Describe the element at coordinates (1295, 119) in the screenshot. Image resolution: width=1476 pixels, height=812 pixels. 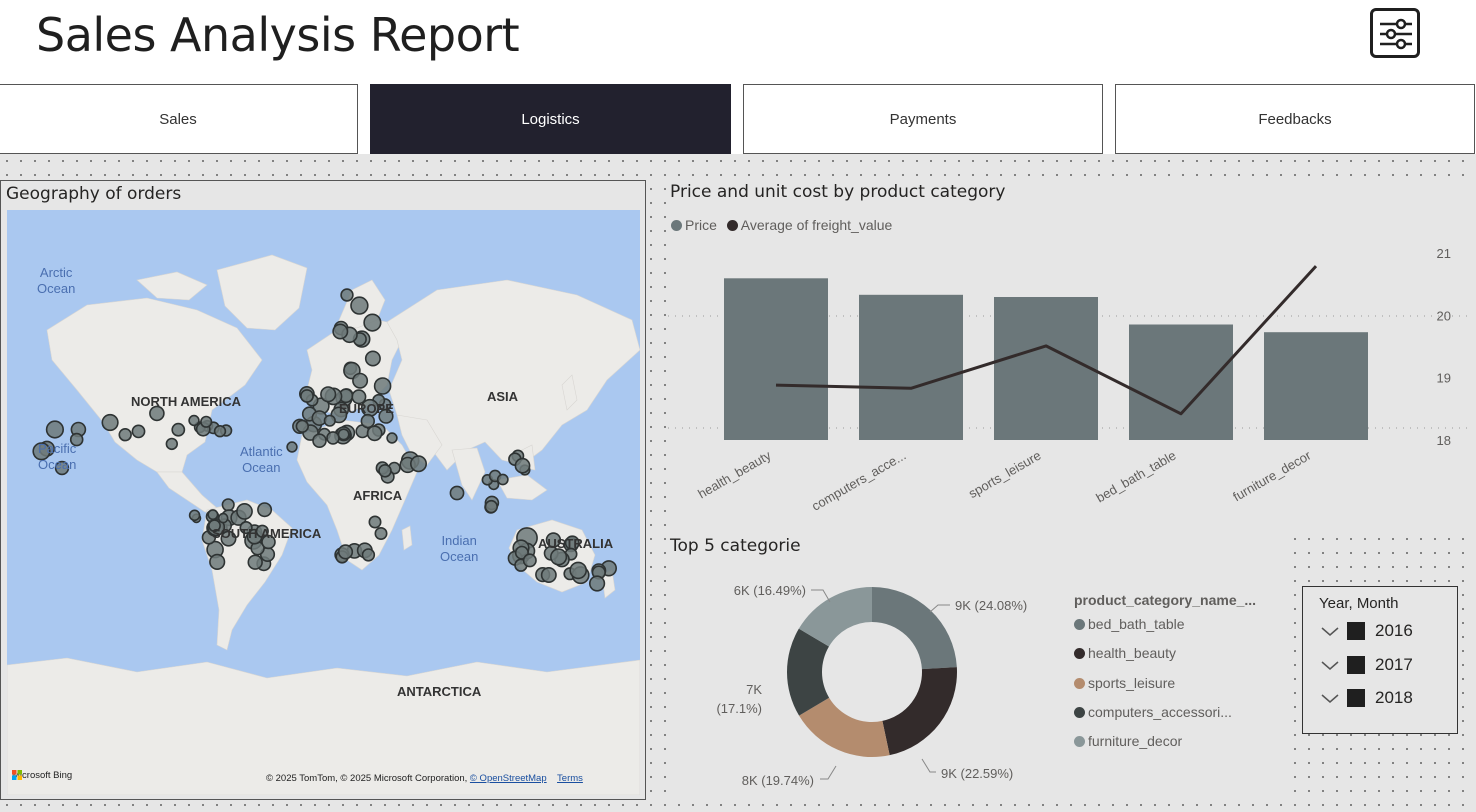
I see `tab-feedbacks: Feedbacks` at that location.